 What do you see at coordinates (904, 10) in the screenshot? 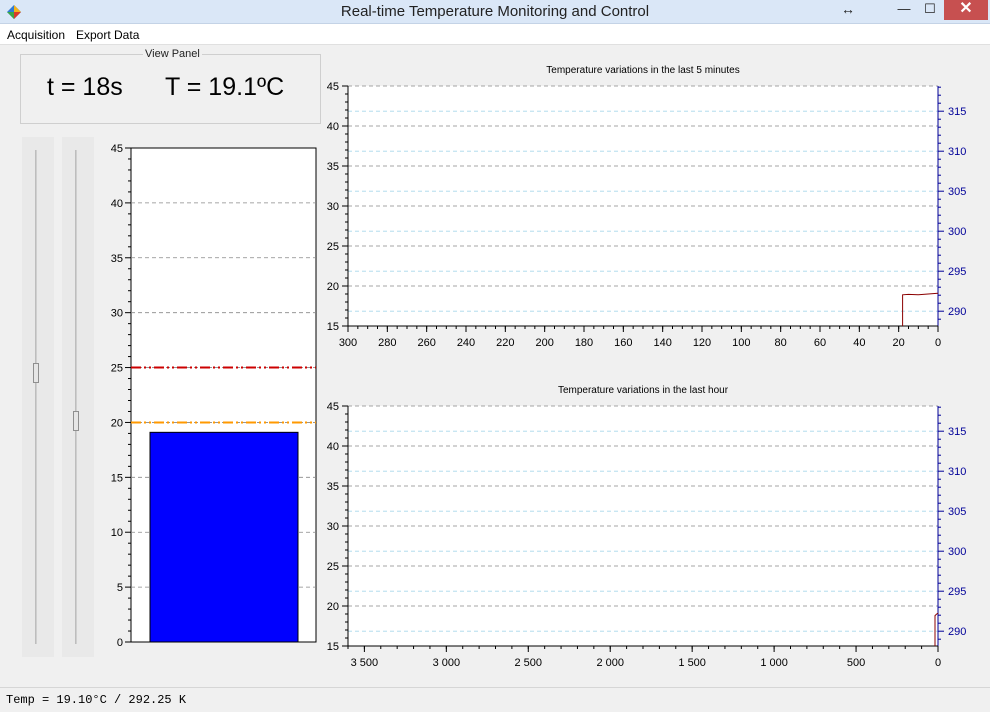
I see `minimize-button: —` at bounding box center [904, 10].